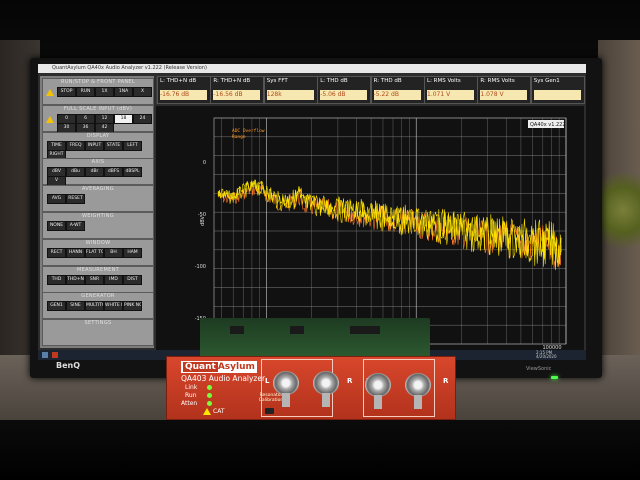  Describe the element at coordinates (209, 387) in the screenshot. I see `status-link-led` at that location.